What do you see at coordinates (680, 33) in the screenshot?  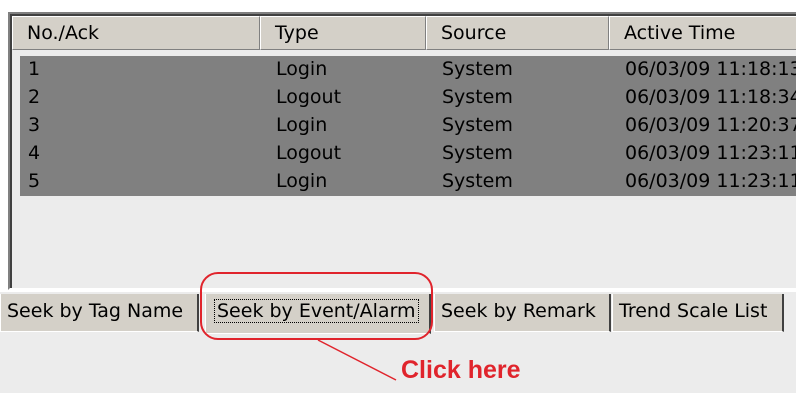 I see `column-header-label: Active Time` at bounding box center [680, 33].